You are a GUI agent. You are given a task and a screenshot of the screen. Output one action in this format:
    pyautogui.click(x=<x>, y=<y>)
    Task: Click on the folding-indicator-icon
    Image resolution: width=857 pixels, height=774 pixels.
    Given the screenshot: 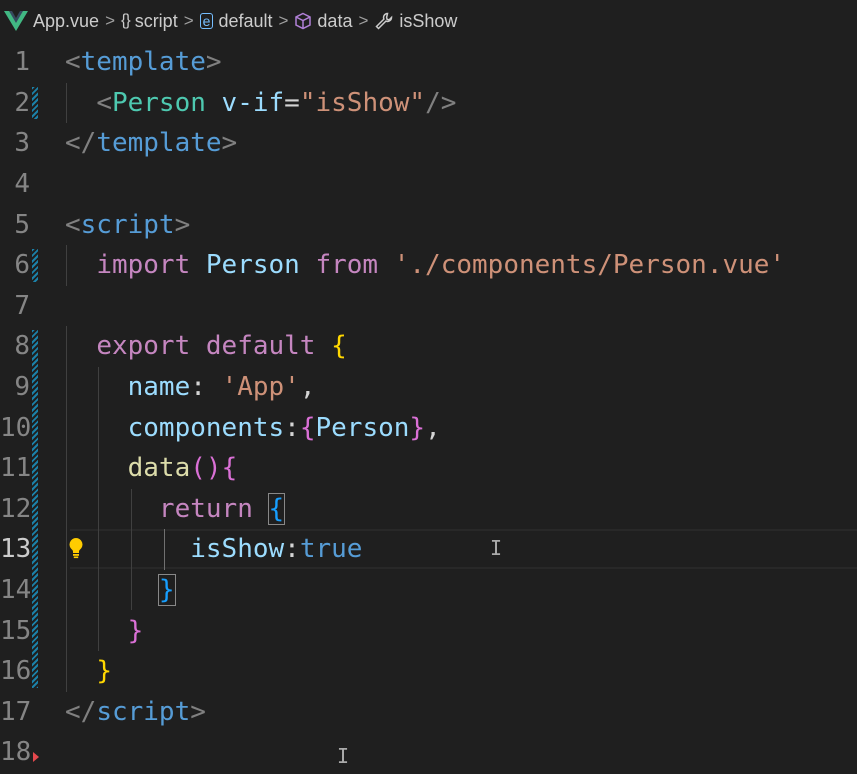 What is the action you would take?
    pyautogui.click(x=36, y=757)
    